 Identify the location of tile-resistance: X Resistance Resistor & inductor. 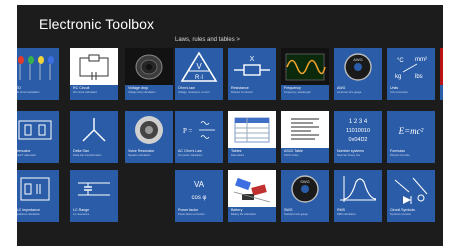
(252, 74).